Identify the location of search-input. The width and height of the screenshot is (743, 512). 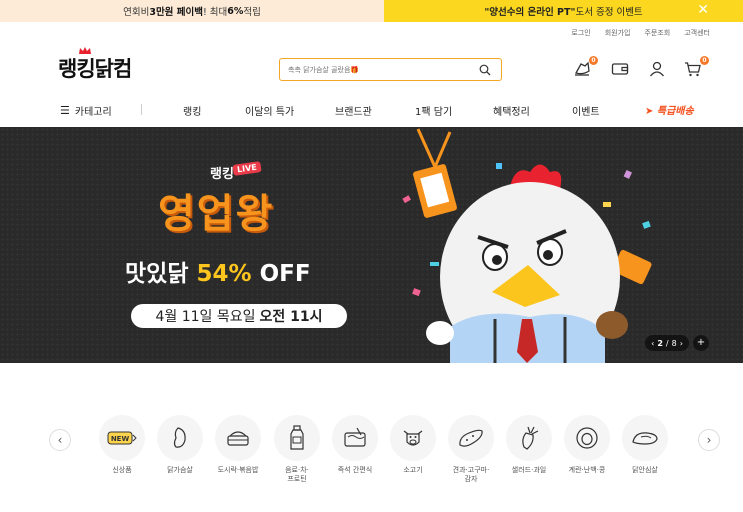
(378, 69).